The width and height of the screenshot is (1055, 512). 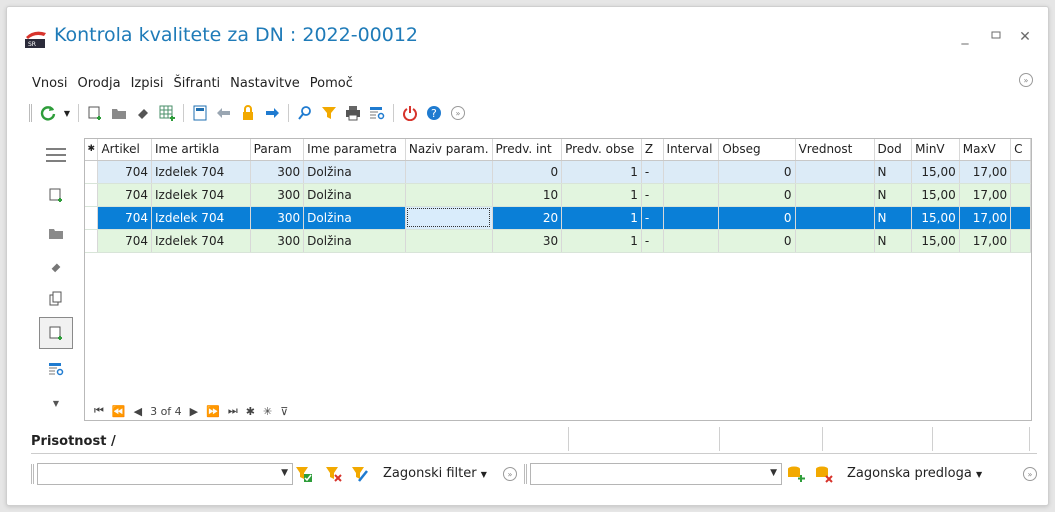 I want to click on calculator-icon, so click(x=200, y=113).